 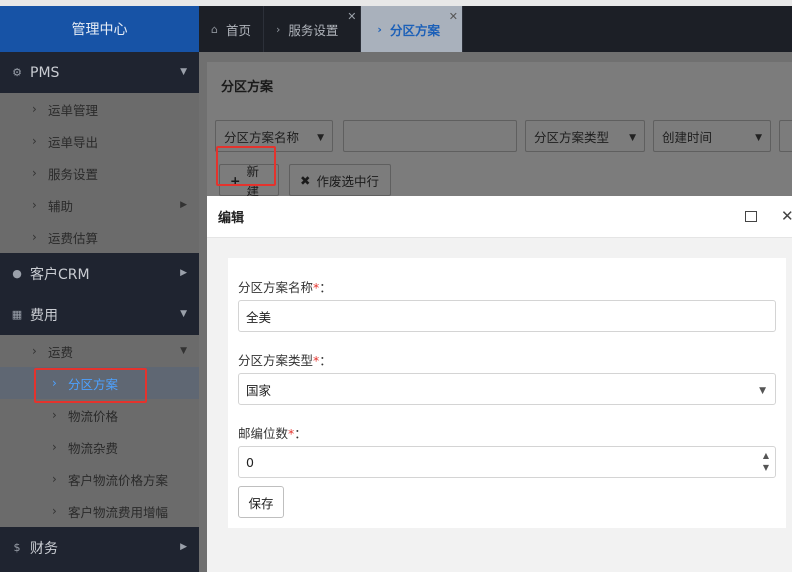 What do you see at coordinates (572, 137) in the screenshot?
I see `select-value: 分区方案类型` at bounding box center [572, 137].